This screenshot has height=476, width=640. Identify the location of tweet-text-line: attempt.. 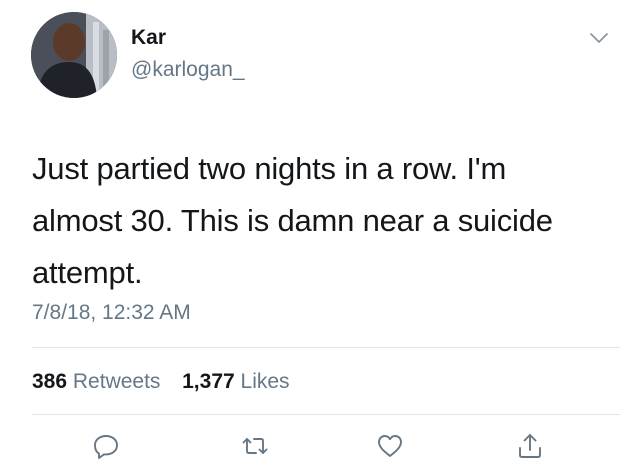
(87, 272).